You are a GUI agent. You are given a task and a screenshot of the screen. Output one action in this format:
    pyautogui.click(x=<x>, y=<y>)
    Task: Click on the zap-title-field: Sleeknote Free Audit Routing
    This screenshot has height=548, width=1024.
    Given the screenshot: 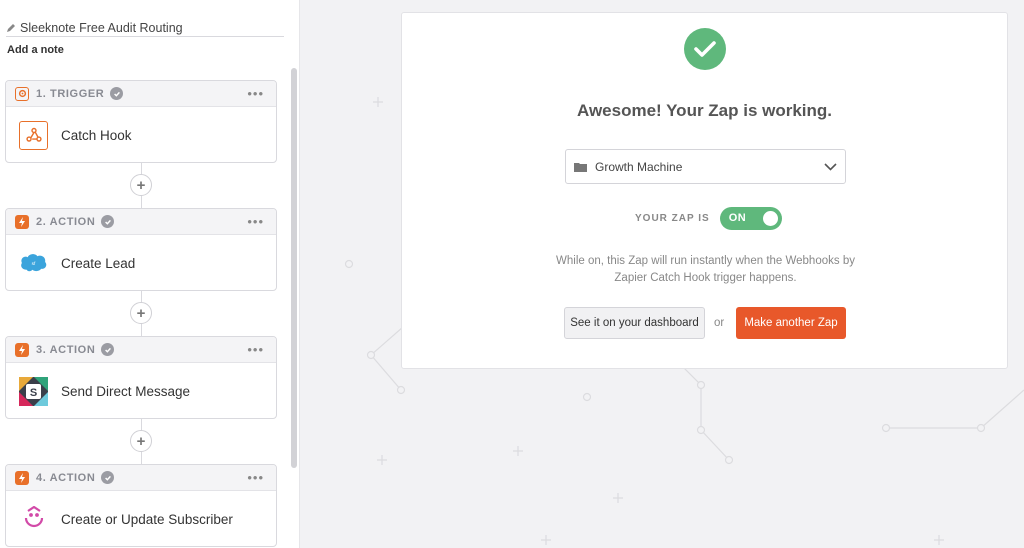 What is the action you would take?
    pyautogui.click(x=145, y=28)
    